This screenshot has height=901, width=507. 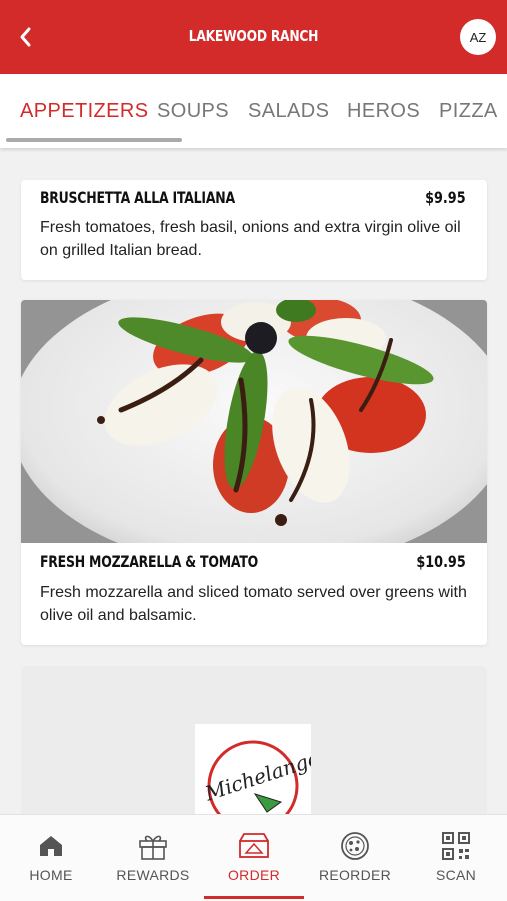 What do you see at coordinates (256, 777) in the screenshot?
I see `logo-image: Michelangelo` at bounding box center [256, 777].